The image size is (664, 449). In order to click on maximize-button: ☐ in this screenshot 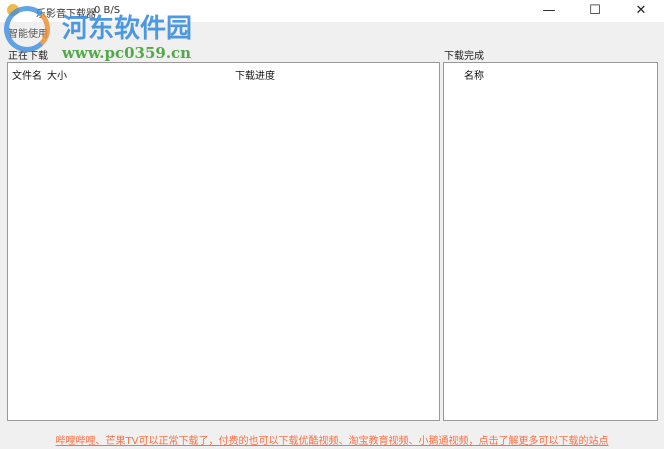, I will do `click(595, 11)`.